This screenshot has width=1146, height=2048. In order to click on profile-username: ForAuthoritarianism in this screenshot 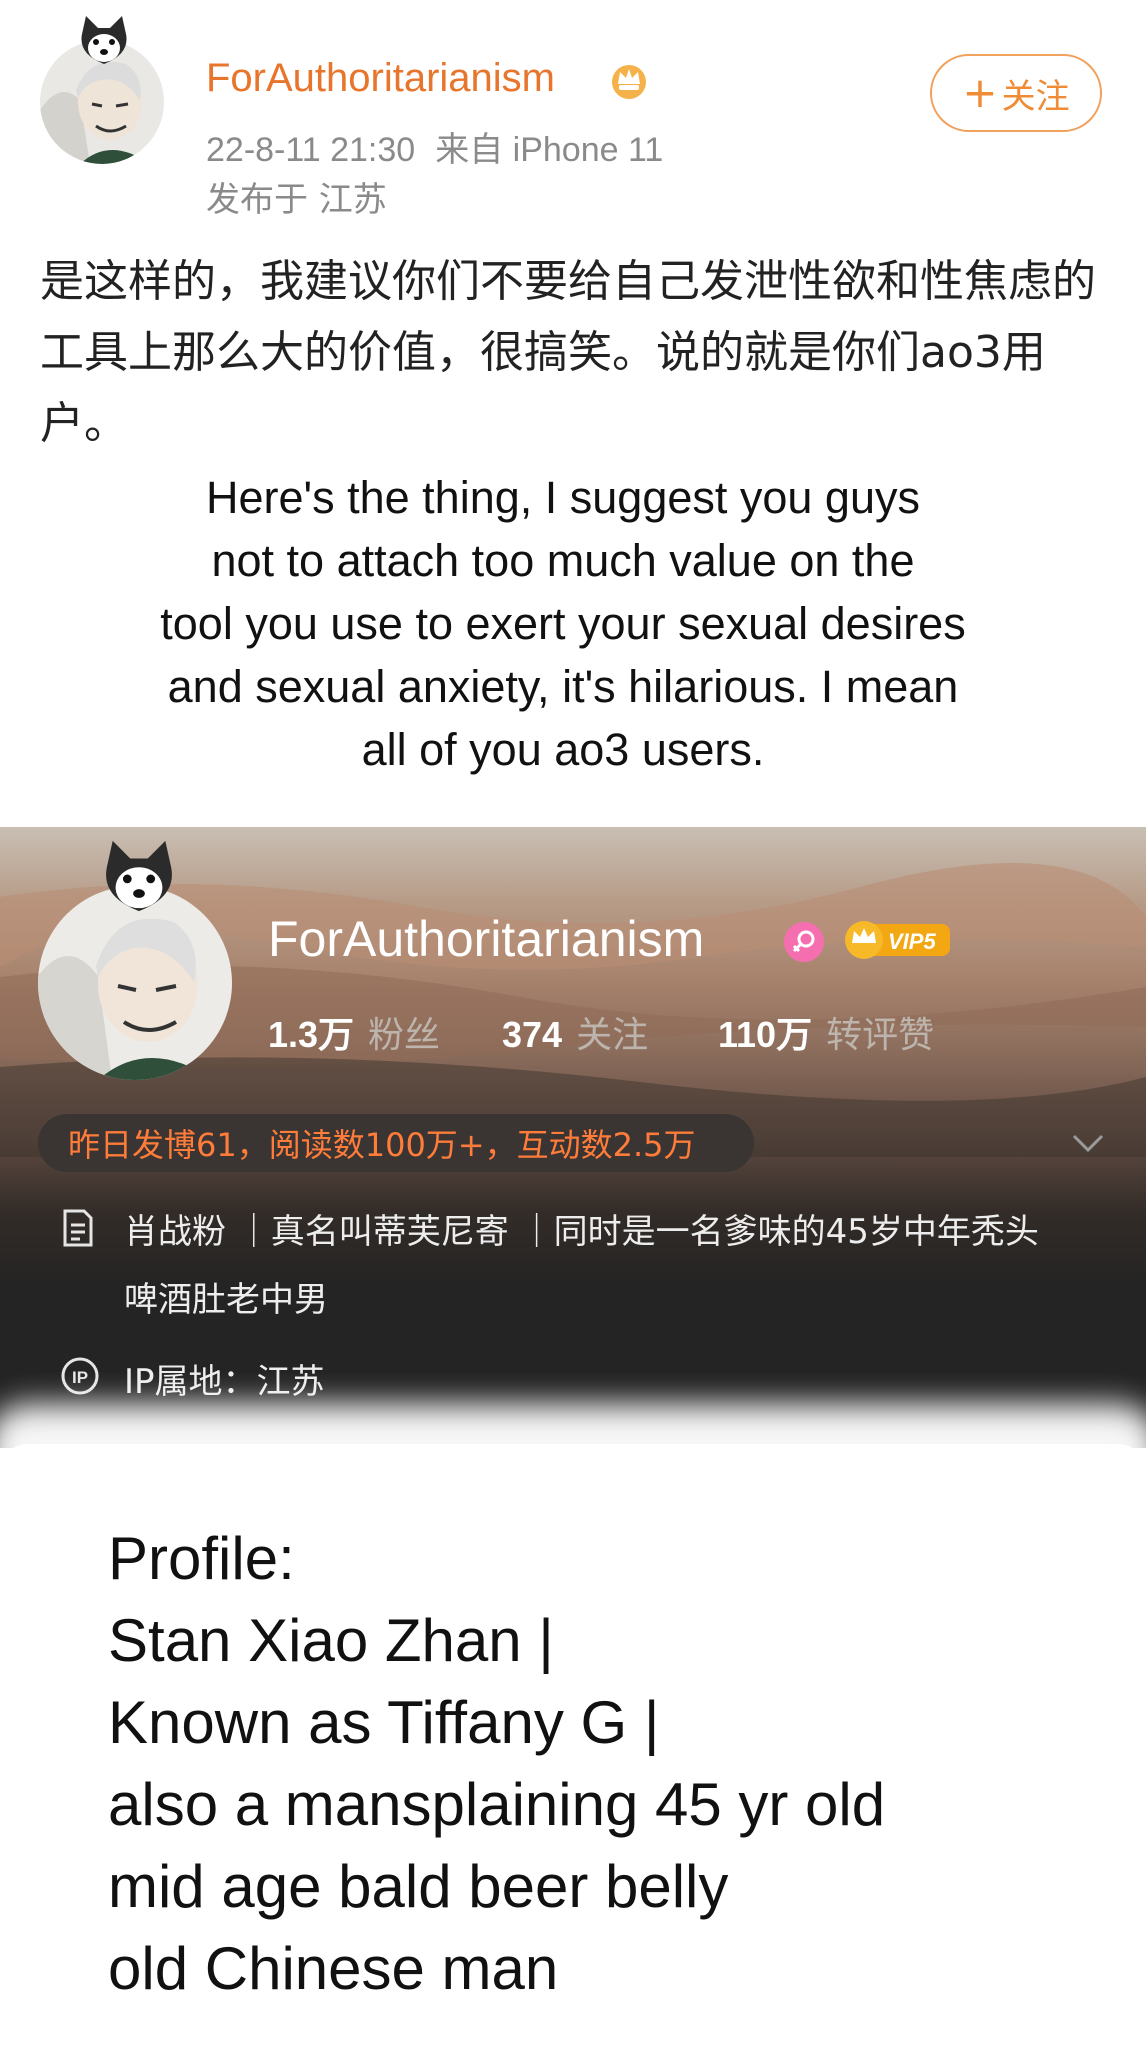, I will do `click(486, 939)`.